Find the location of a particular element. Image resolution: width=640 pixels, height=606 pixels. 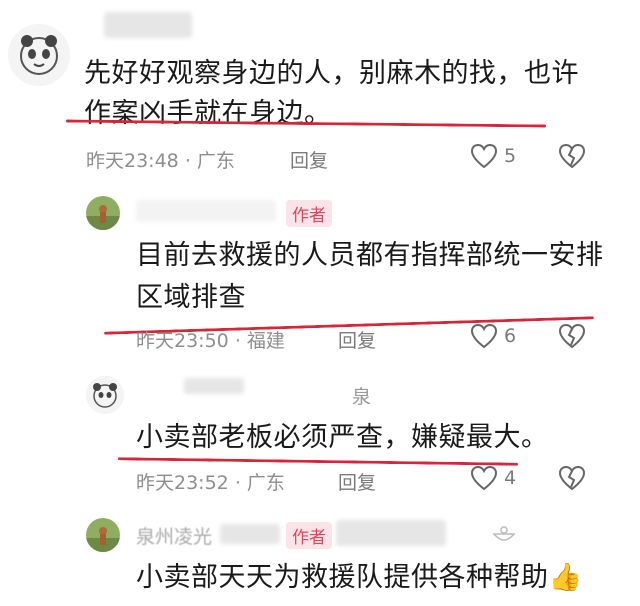

like-button: 6 is located at coordinates (500, 337).